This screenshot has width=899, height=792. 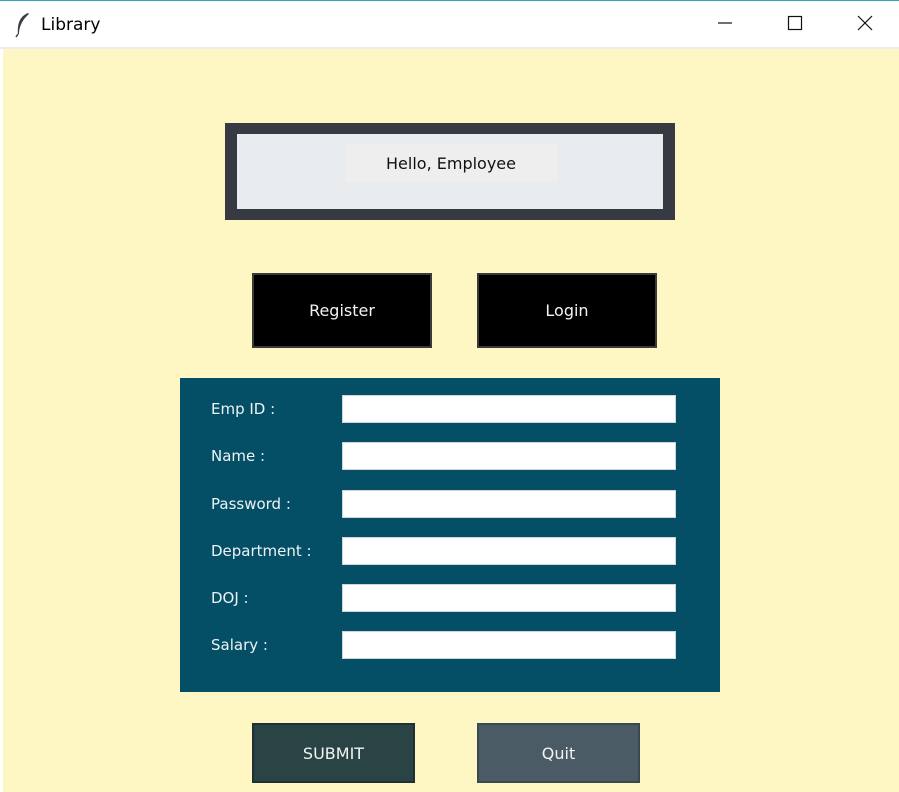 I want to click on salary-input, so click(x=509, y=645).